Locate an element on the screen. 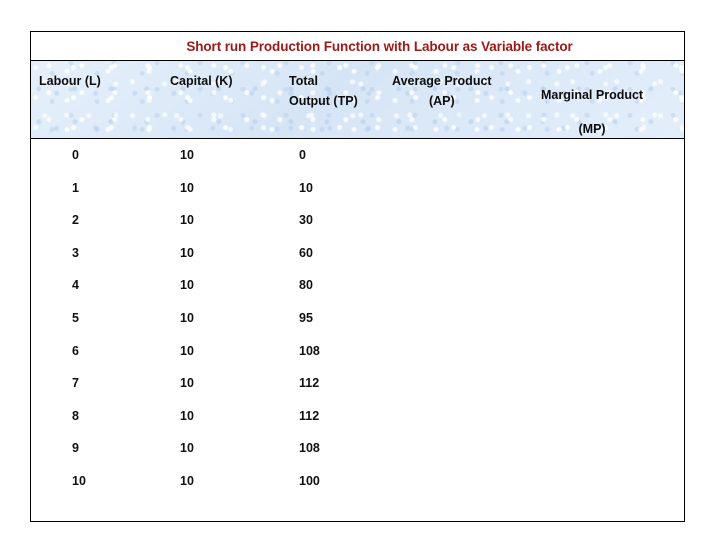 This screenshot has height=540, width=720. column-header-total-output-line2: Output (TP) is located at coordinates (323, 101).